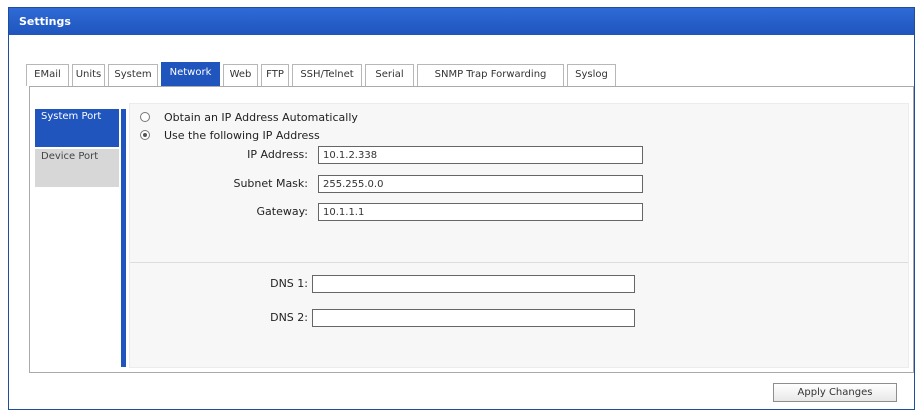  Describe the element at coordinates (77, 128) in the screenshot. I see `side-tab-system-port: System Port` at that location.